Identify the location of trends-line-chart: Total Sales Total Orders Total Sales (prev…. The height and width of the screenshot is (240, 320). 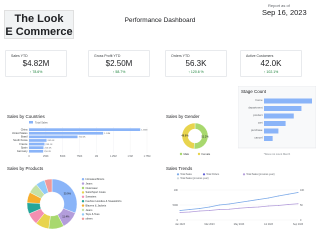
(239, 199).